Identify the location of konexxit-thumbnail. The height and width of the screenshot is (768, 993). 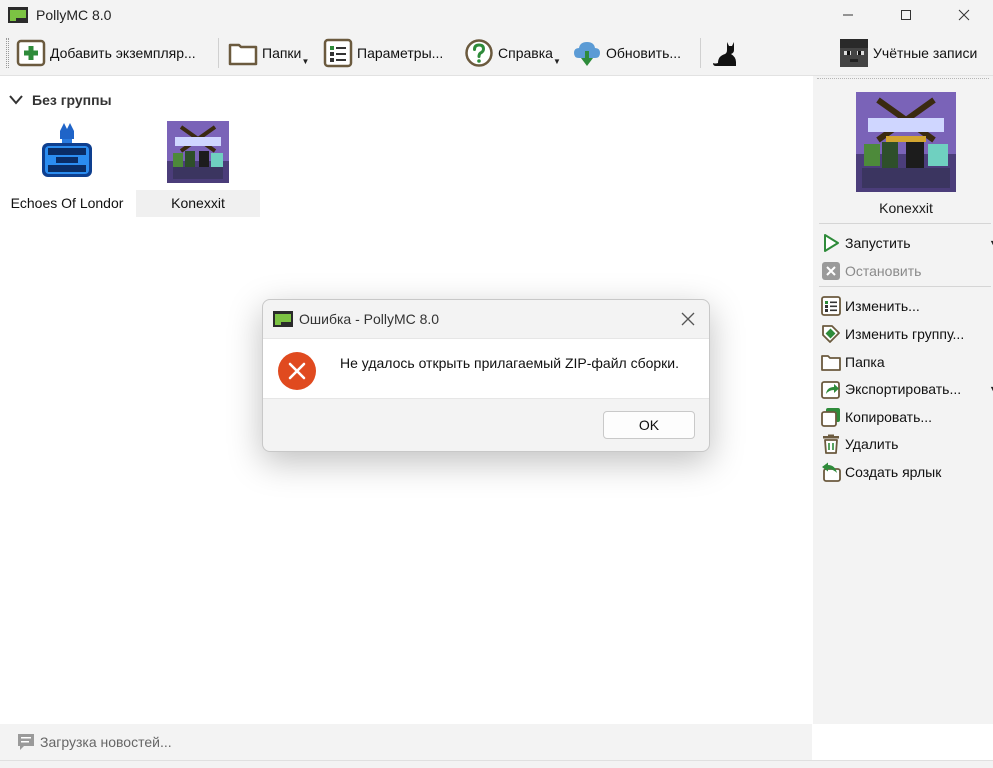
(198, 152).